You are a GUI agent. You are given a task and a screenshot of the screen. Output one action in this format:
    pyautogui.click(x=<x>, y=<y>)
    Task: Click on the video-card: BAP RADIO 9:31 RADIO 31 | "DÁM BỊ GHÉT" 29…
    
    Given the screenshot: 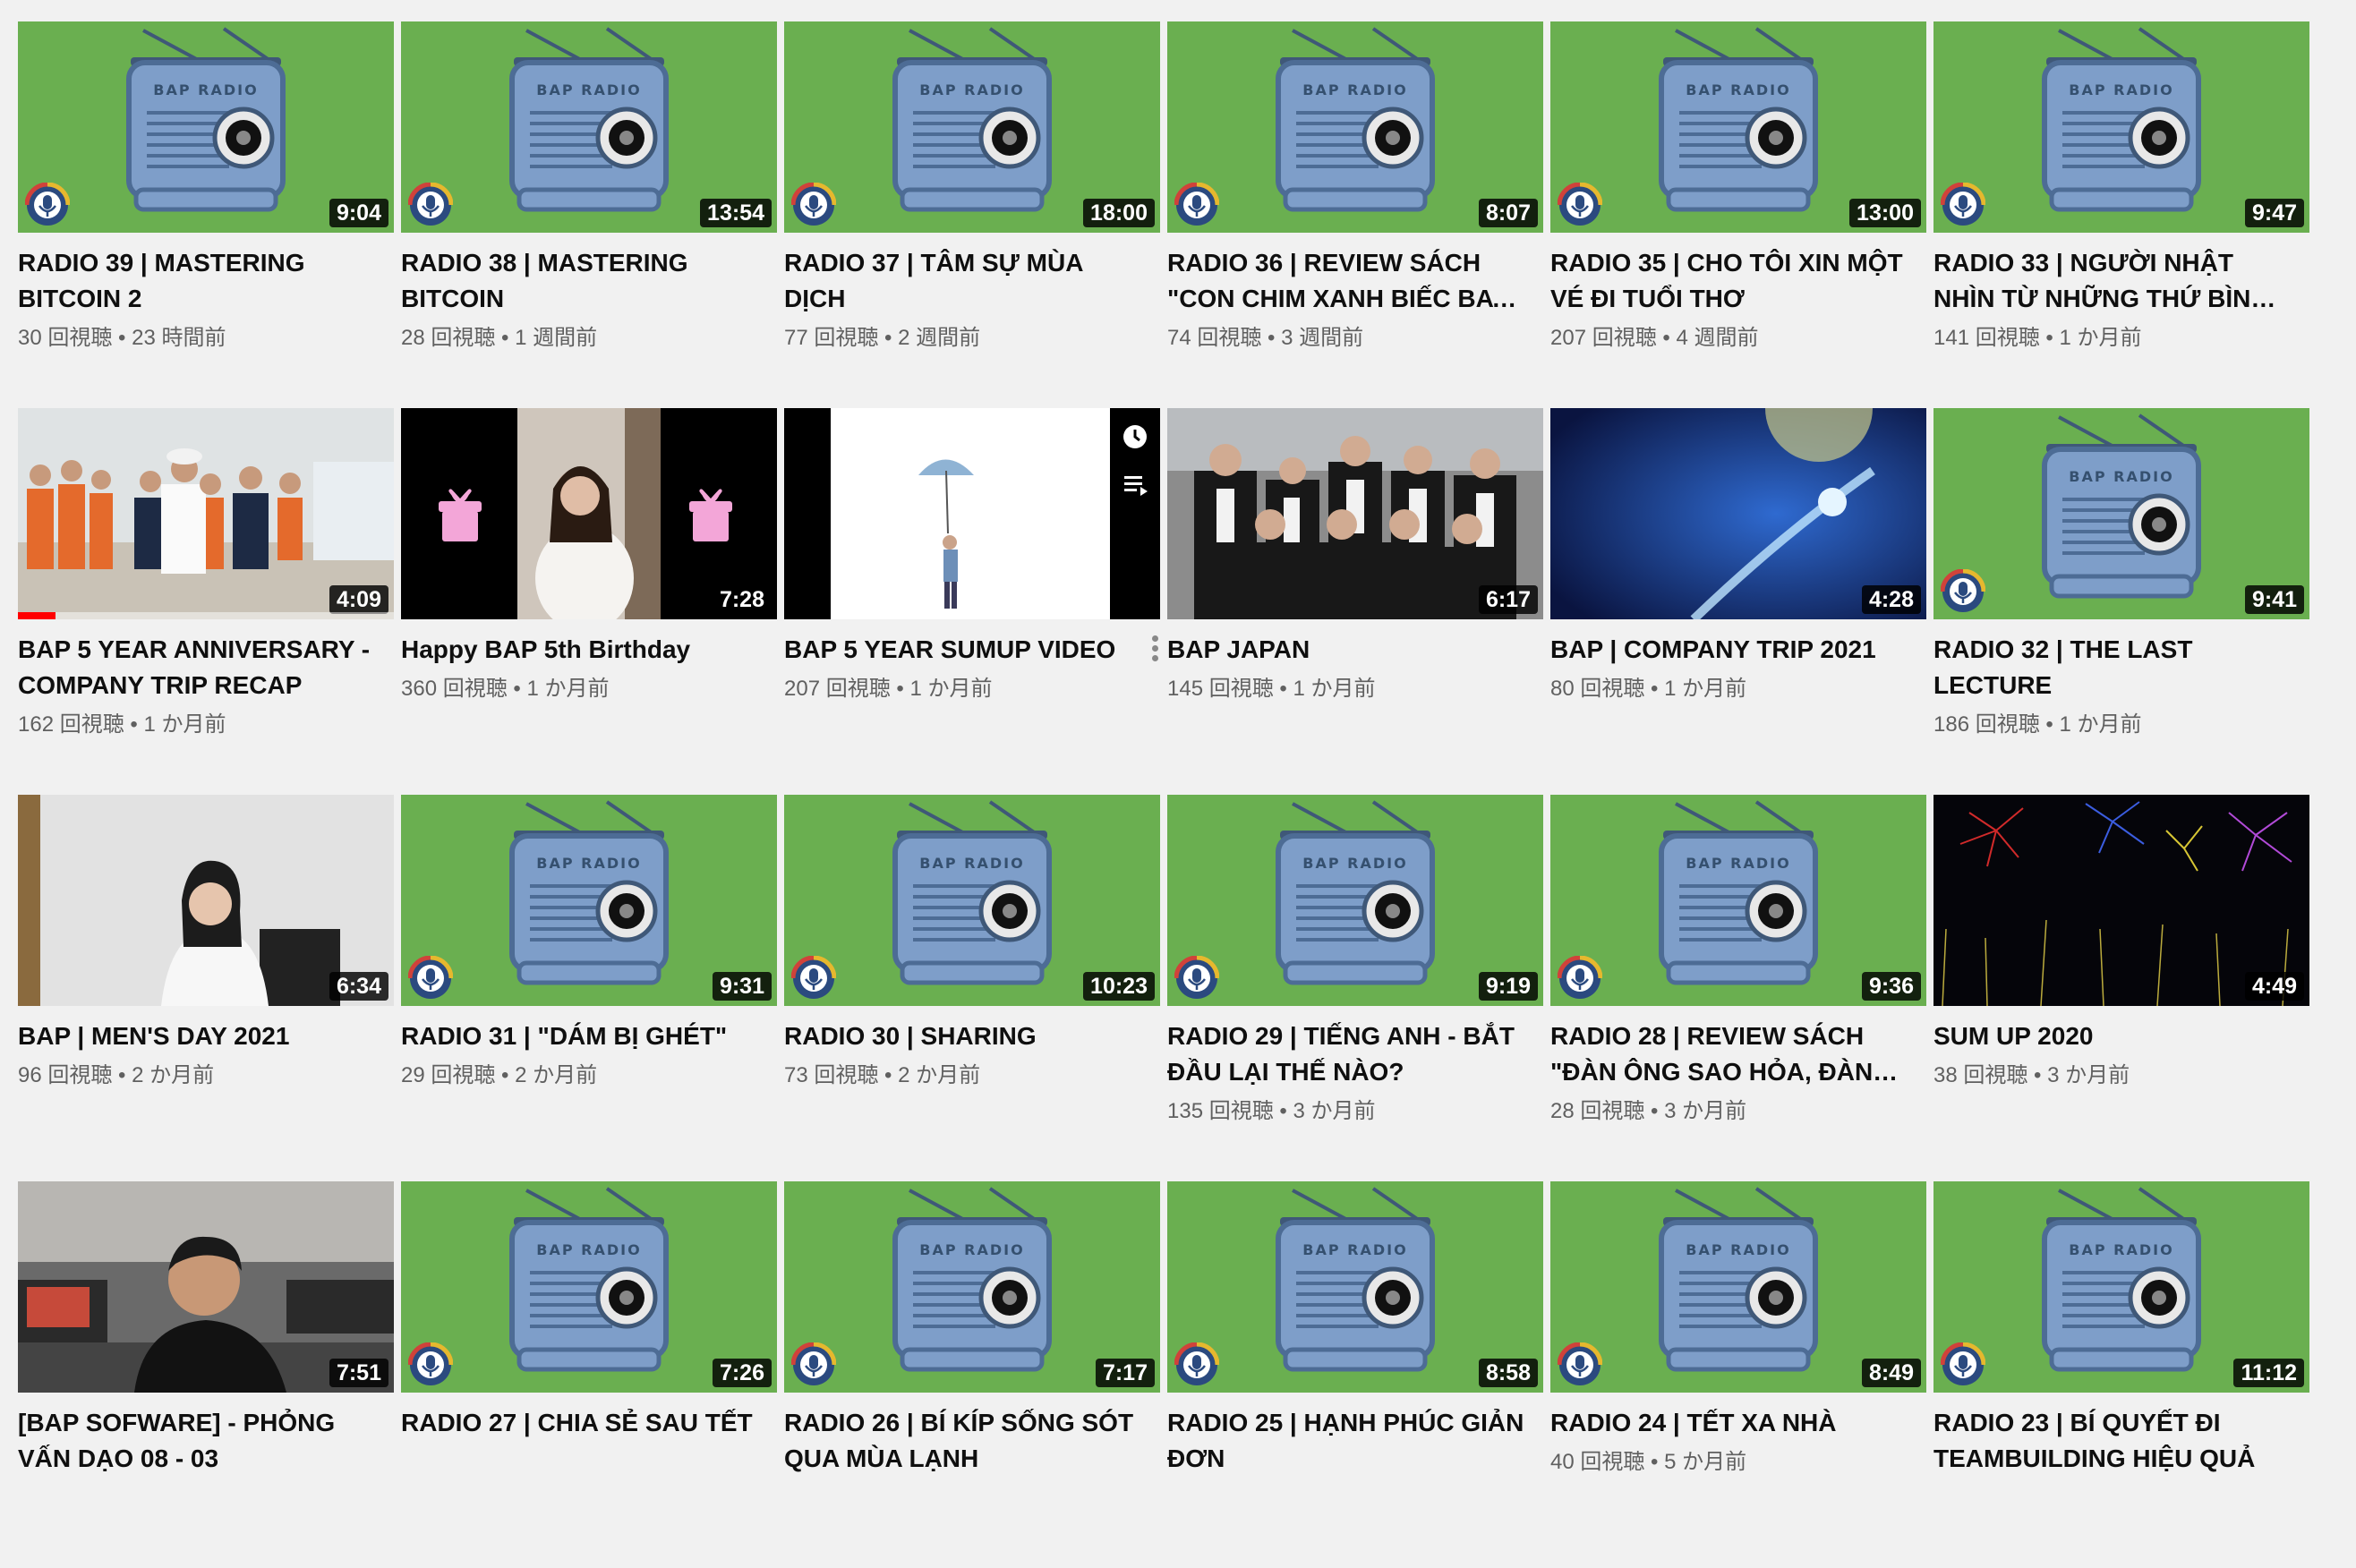 What is the action you would take?
    pyautogui.click(x=589, y=988)
    